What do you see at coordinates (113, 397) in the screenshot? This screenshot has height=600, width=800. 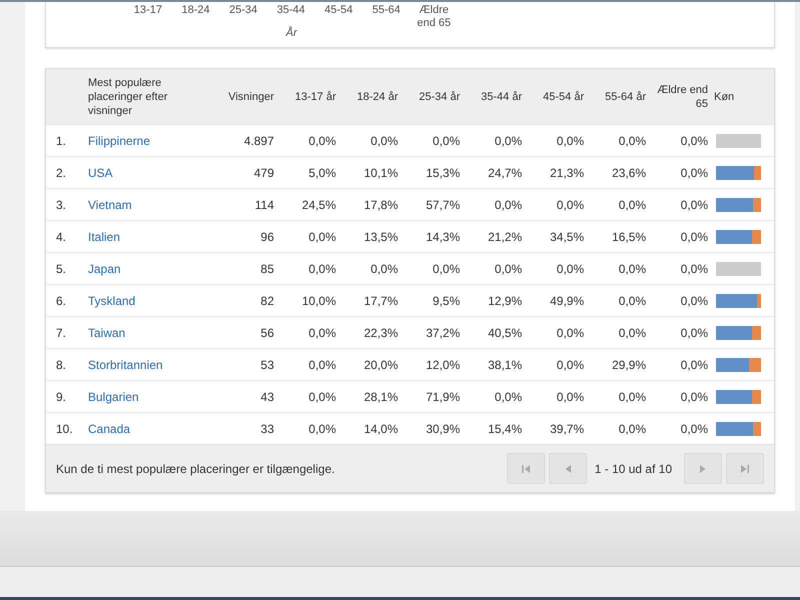 I see `place-link: Bulgarien` at bounding box center [113, 397].